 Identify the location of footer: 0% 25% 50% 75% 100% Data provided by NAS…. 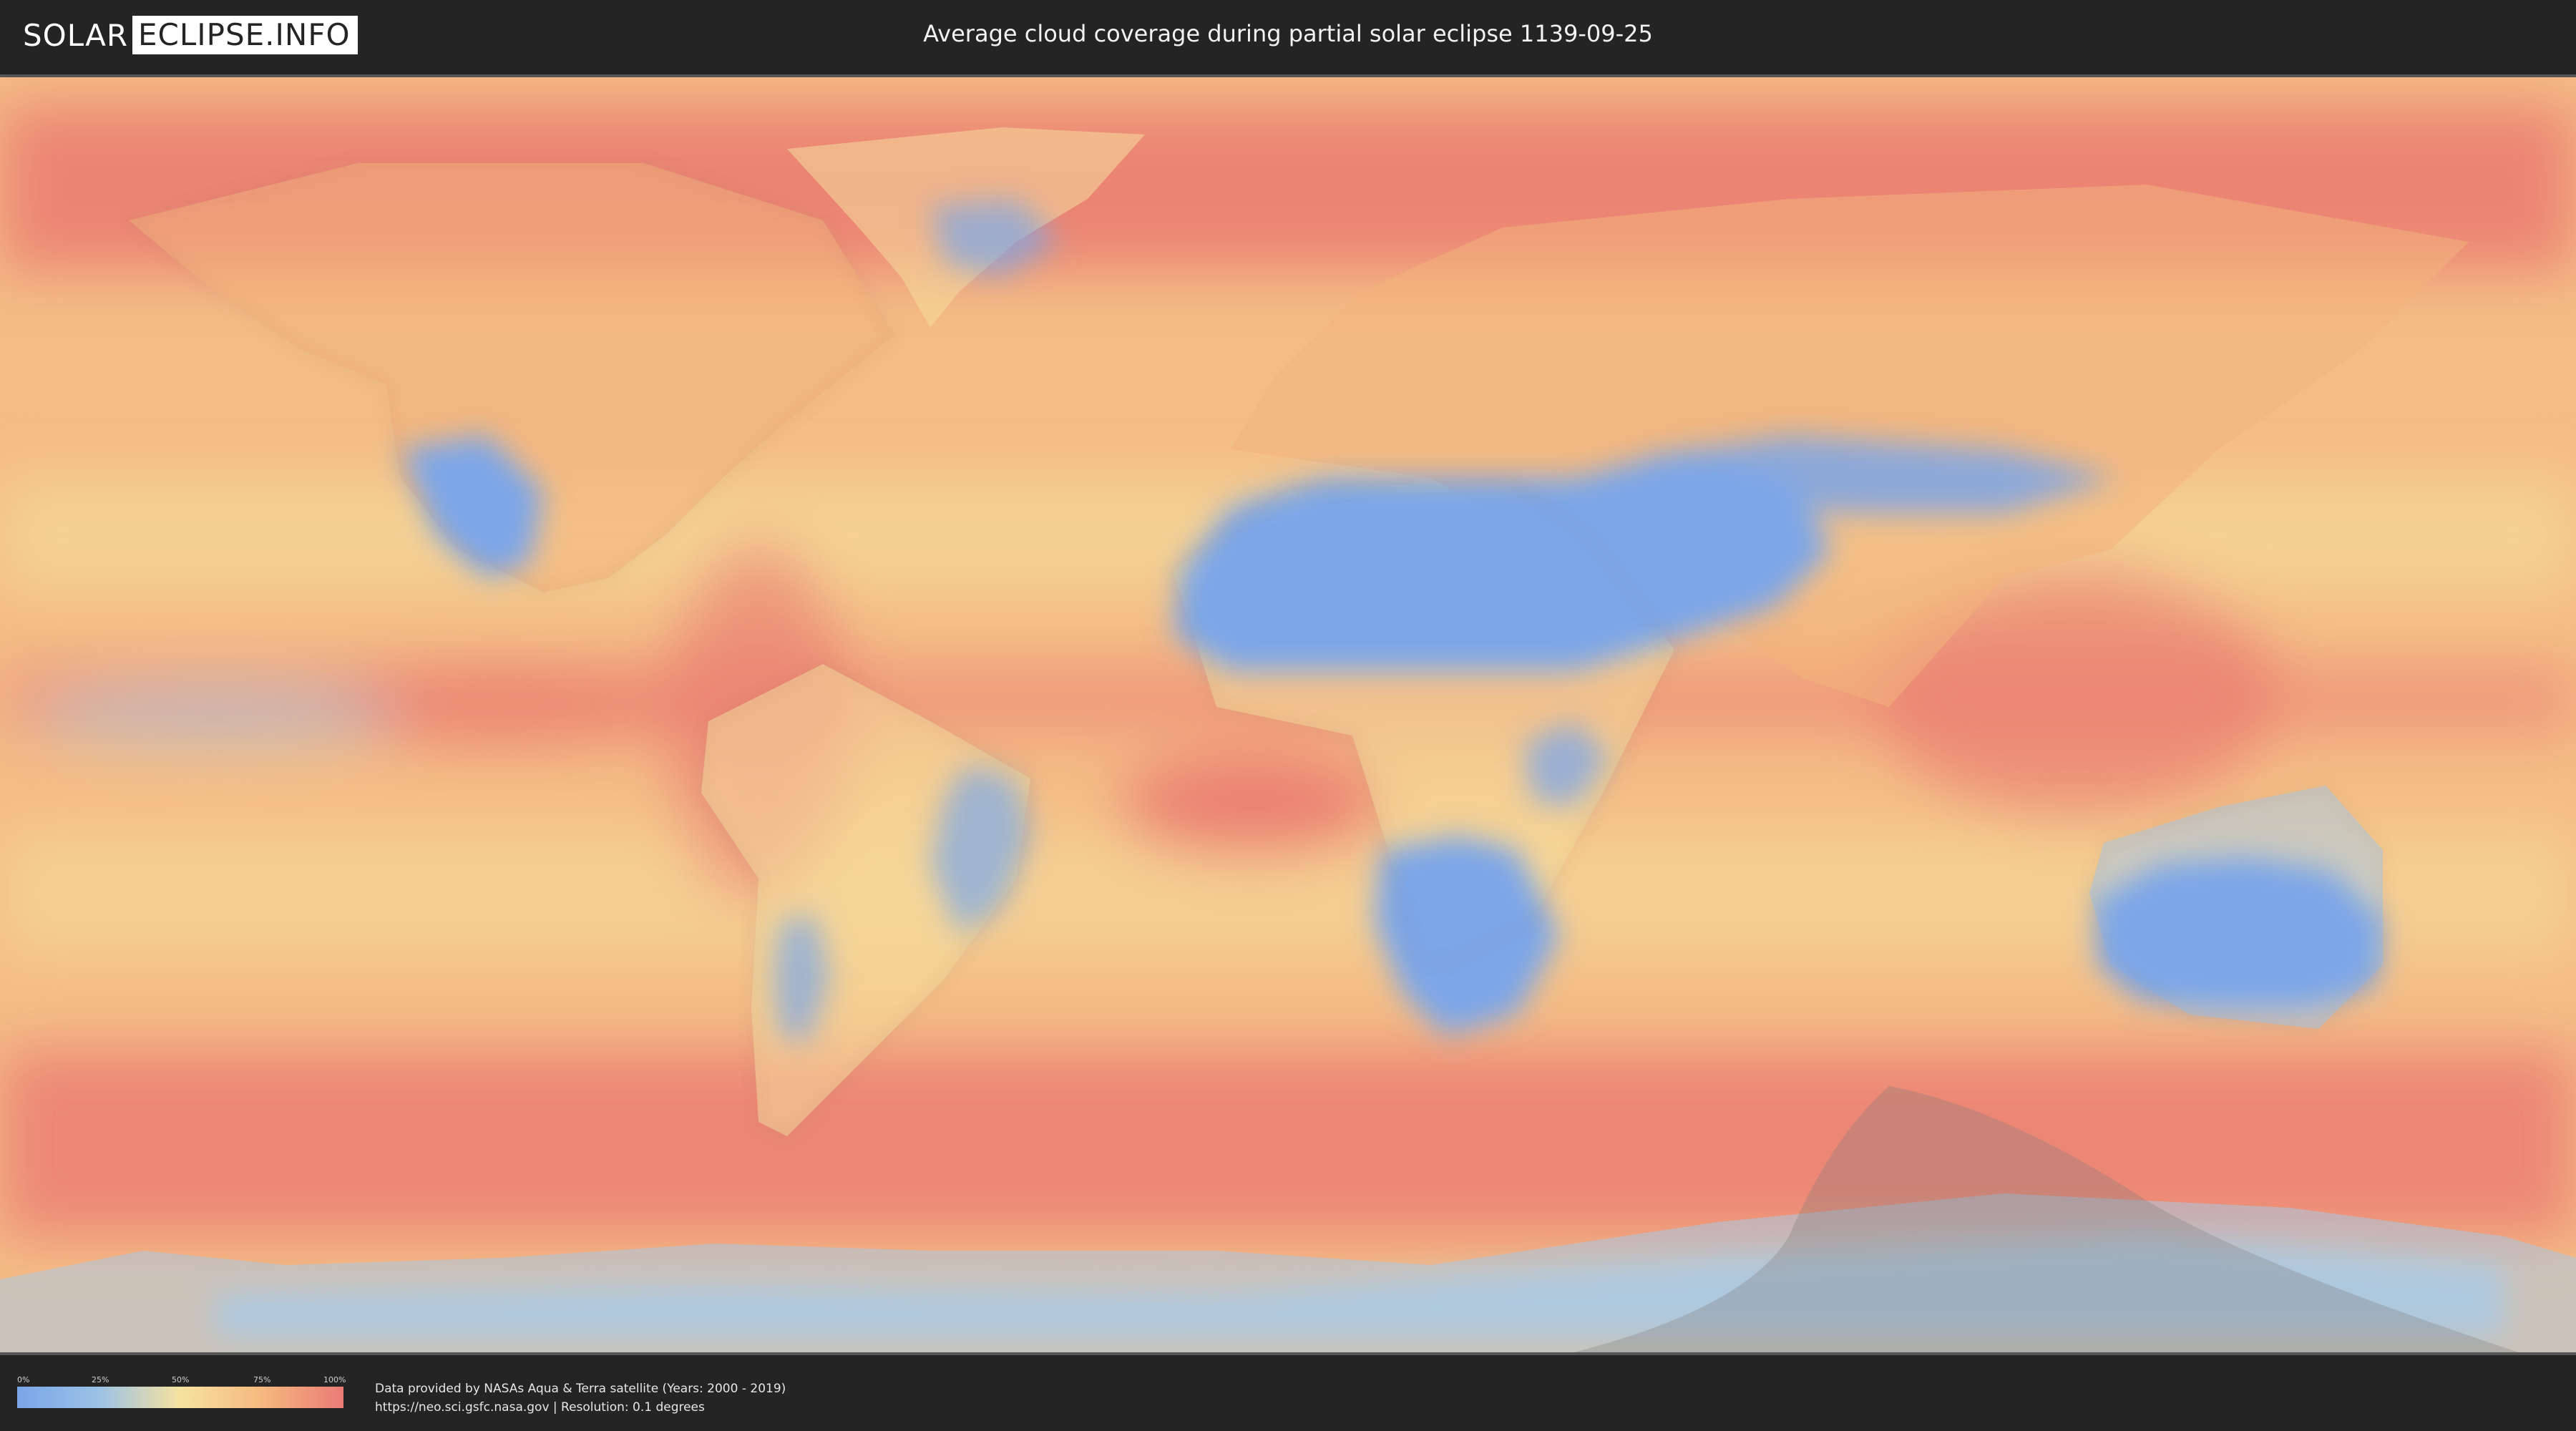
(1288, 1394).